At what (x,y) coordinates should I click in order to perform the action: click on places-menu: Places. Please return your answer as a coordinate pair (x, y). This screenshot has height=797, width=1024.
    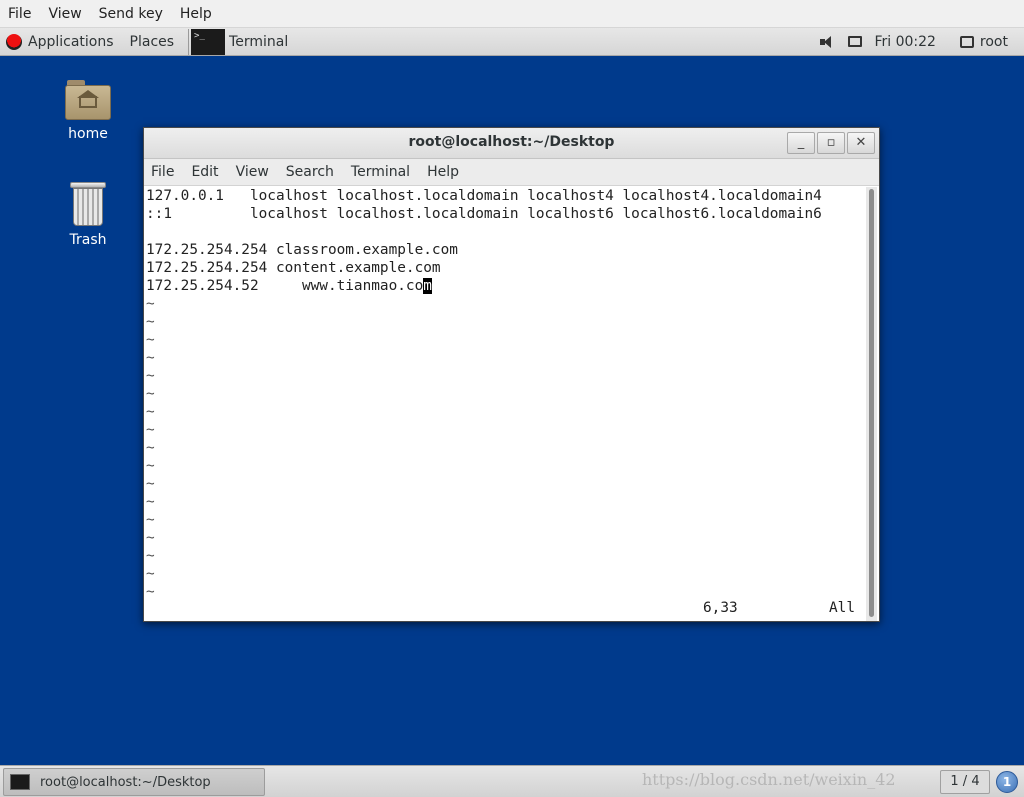
    Looking at the image, I should click on (152, 42).